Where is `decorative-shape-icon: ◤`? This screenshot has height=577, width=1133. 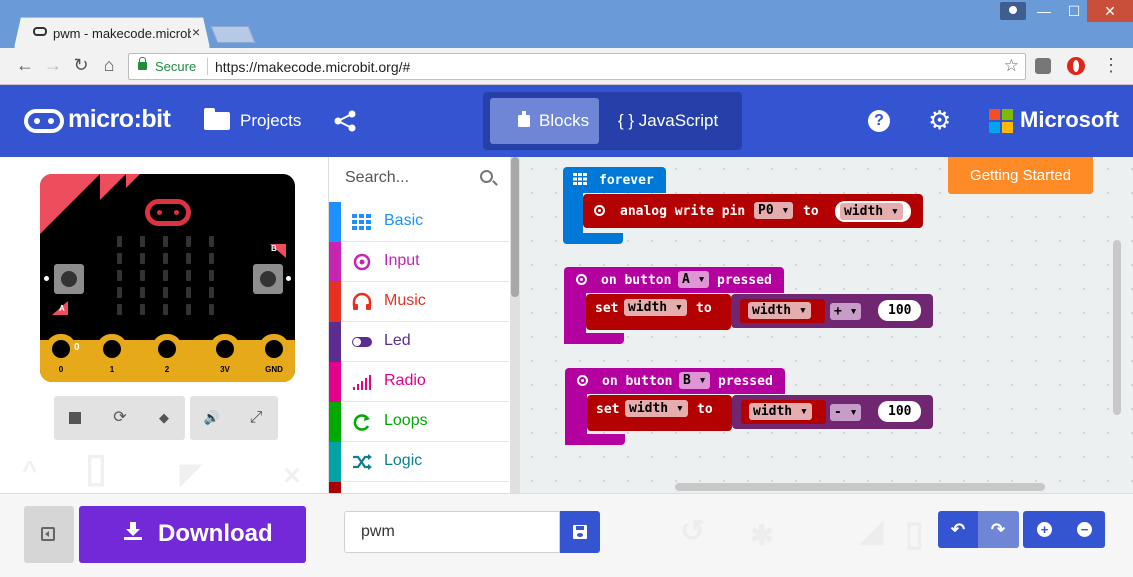 decorative-shape-icon: ◤ is located at coordinates (191, 473).